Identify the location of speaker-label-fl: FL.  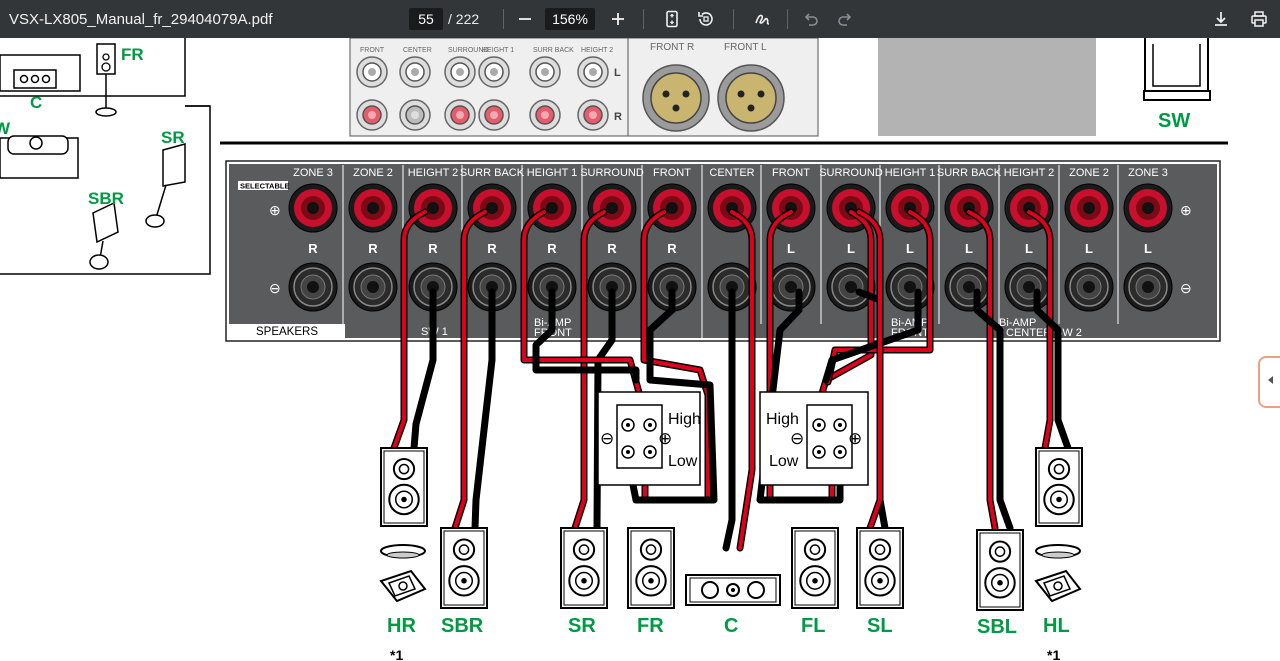
(813, 626).